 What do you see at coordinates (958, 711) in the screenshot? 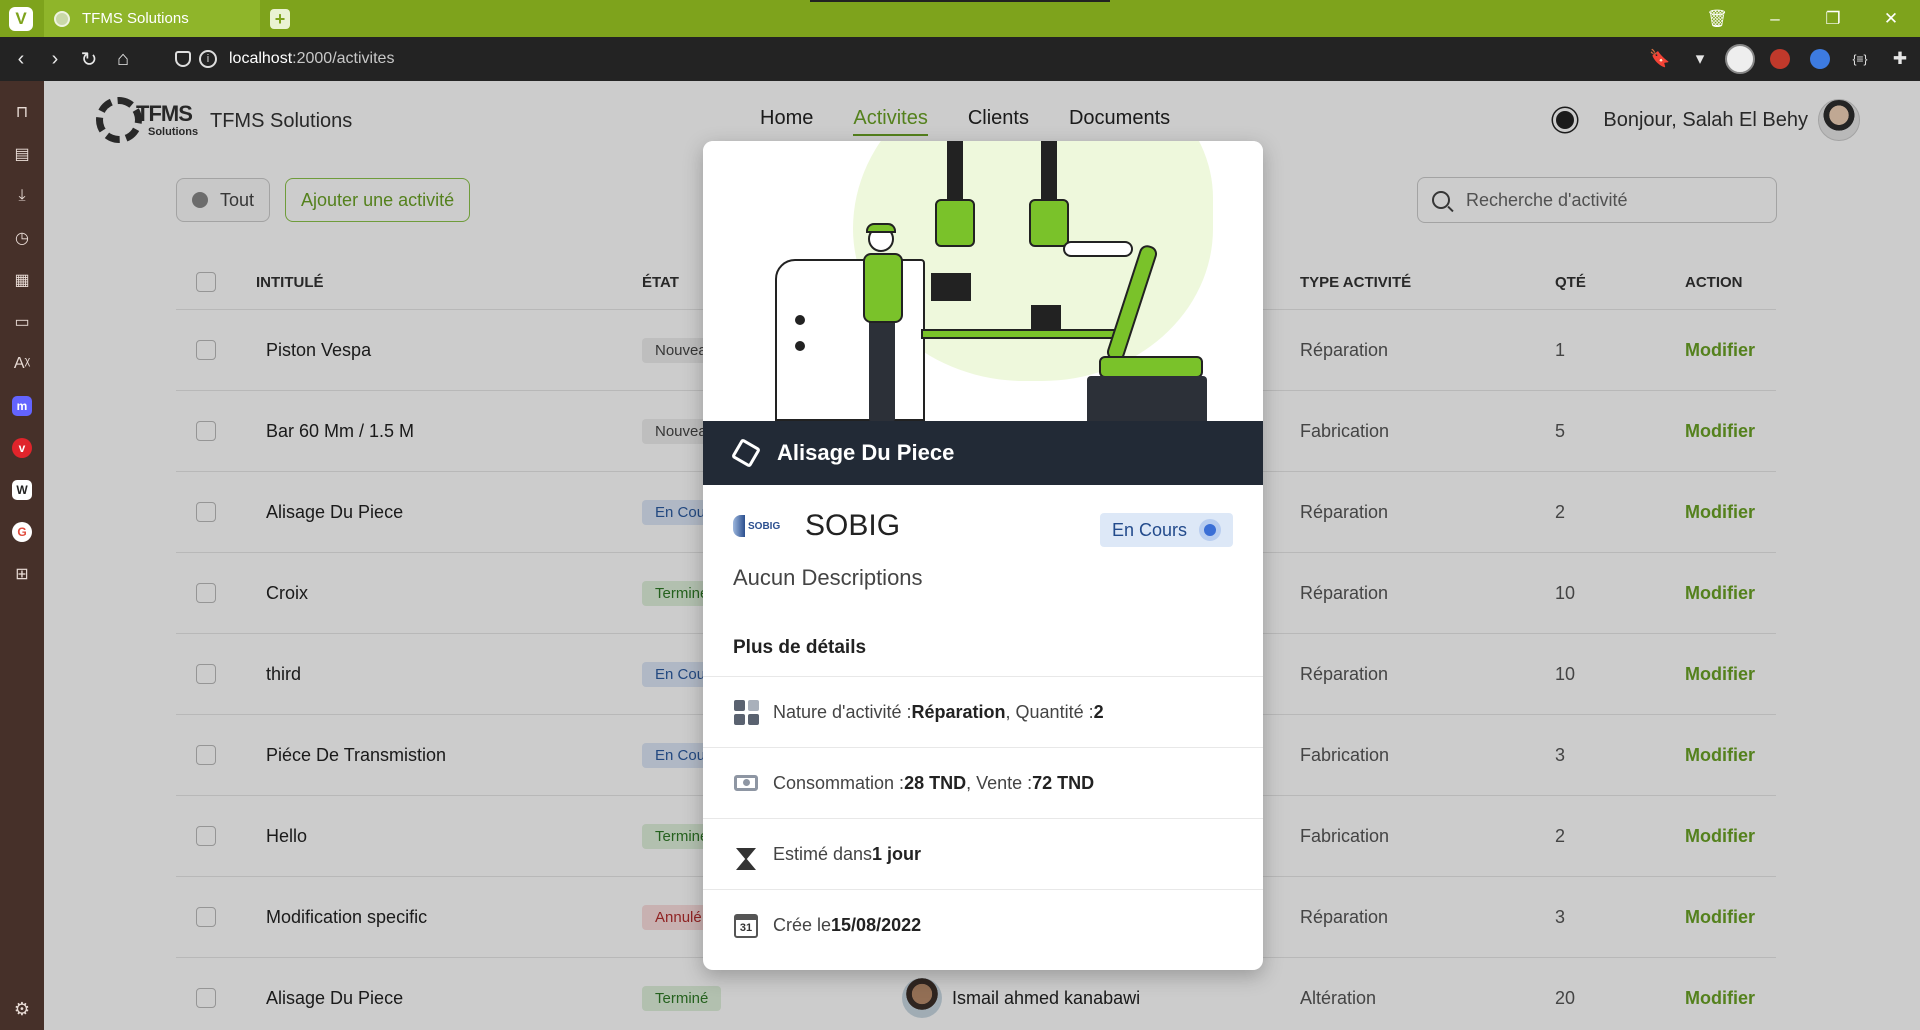
I see `nature-value: Réparation` at bounding box center [958, 711].